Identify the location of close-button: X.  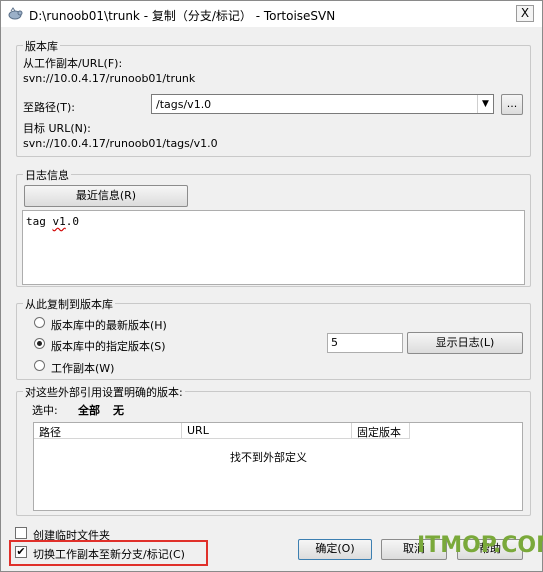
(525, 13).